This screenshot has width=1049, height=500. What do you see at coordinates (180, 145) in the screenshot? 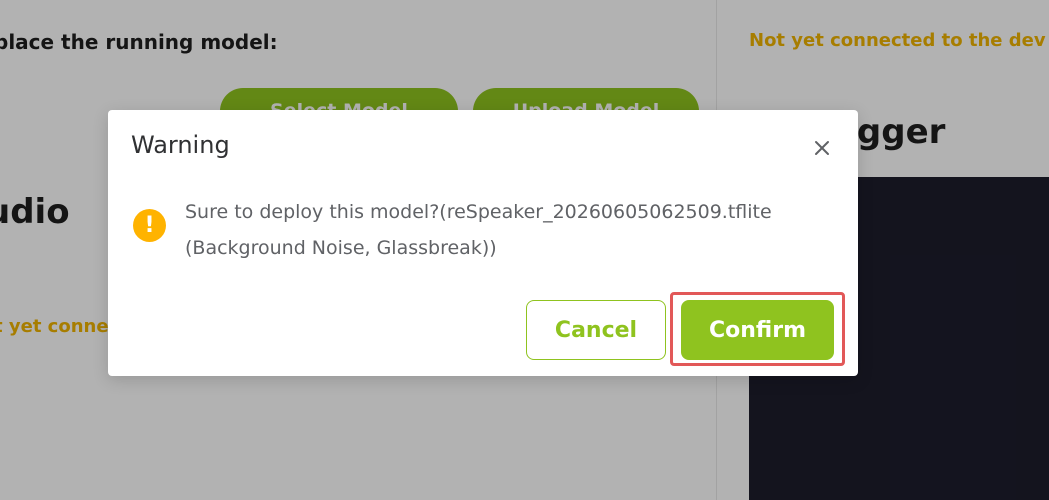
I see `dialog-title: Warning` at bounding box center [180, 145].